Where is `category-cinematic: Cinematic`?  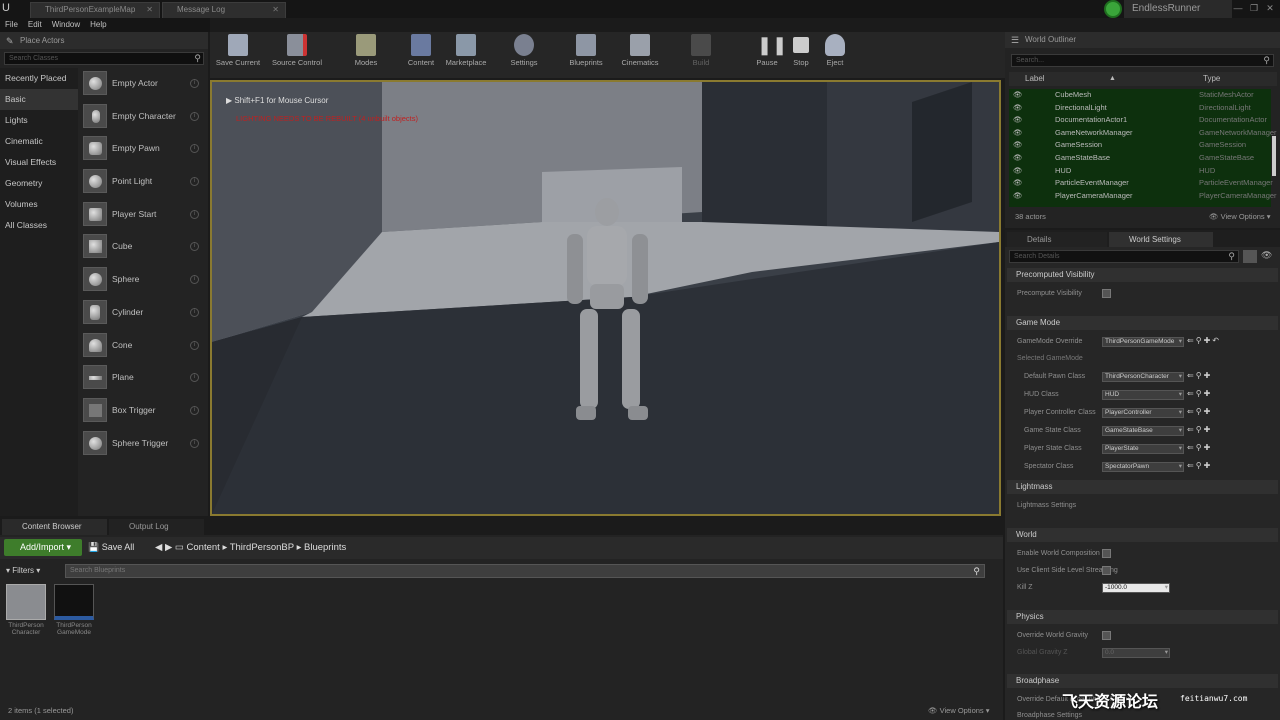
category-cinematic: Cinematic is located at coordinates (39, 141).